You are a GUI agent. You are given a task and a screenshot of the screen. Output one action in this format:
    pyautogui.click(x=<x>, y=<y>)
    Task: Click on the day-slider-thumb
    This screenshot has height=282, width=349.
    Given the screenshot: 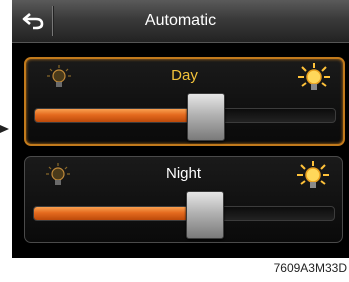 What is the action you would take?
    pyautogui.click(x=206, y=117)
    